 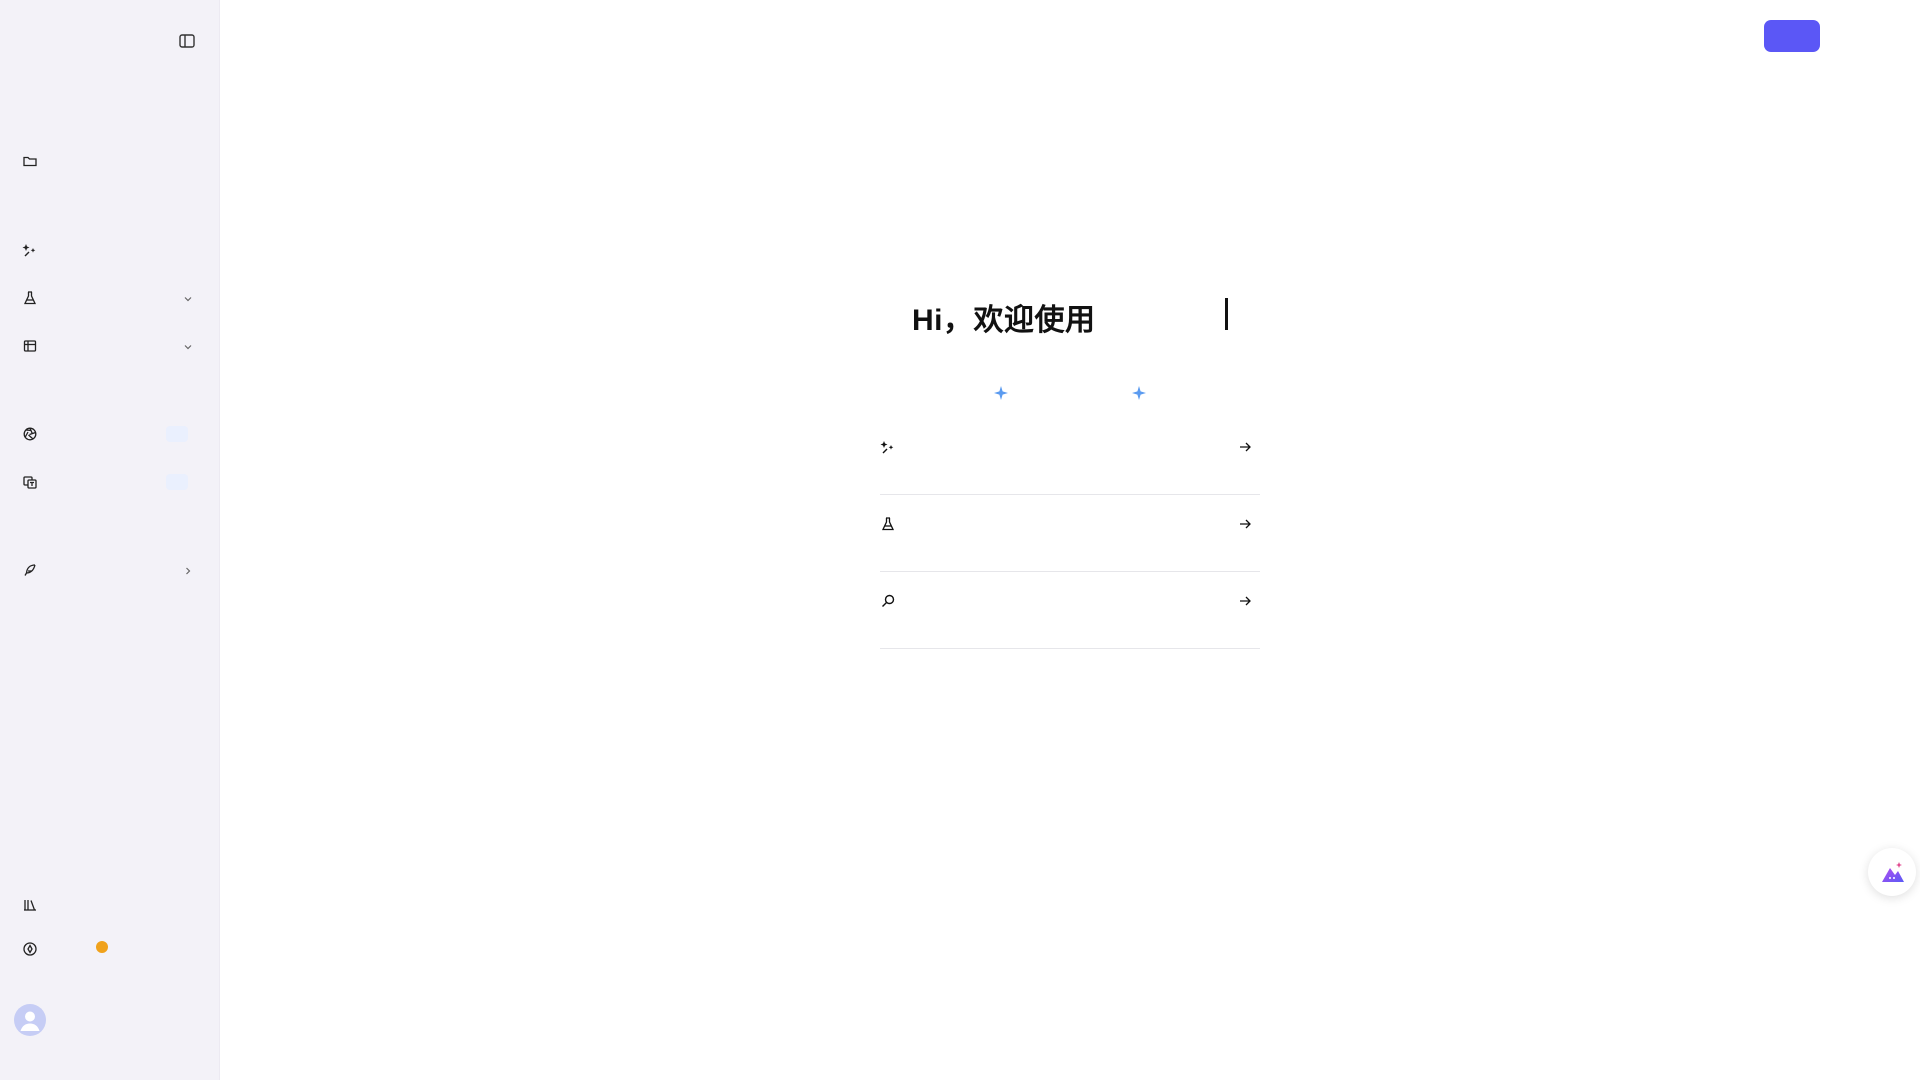 I want to click on notification-badge, so click(x=102, y=947).